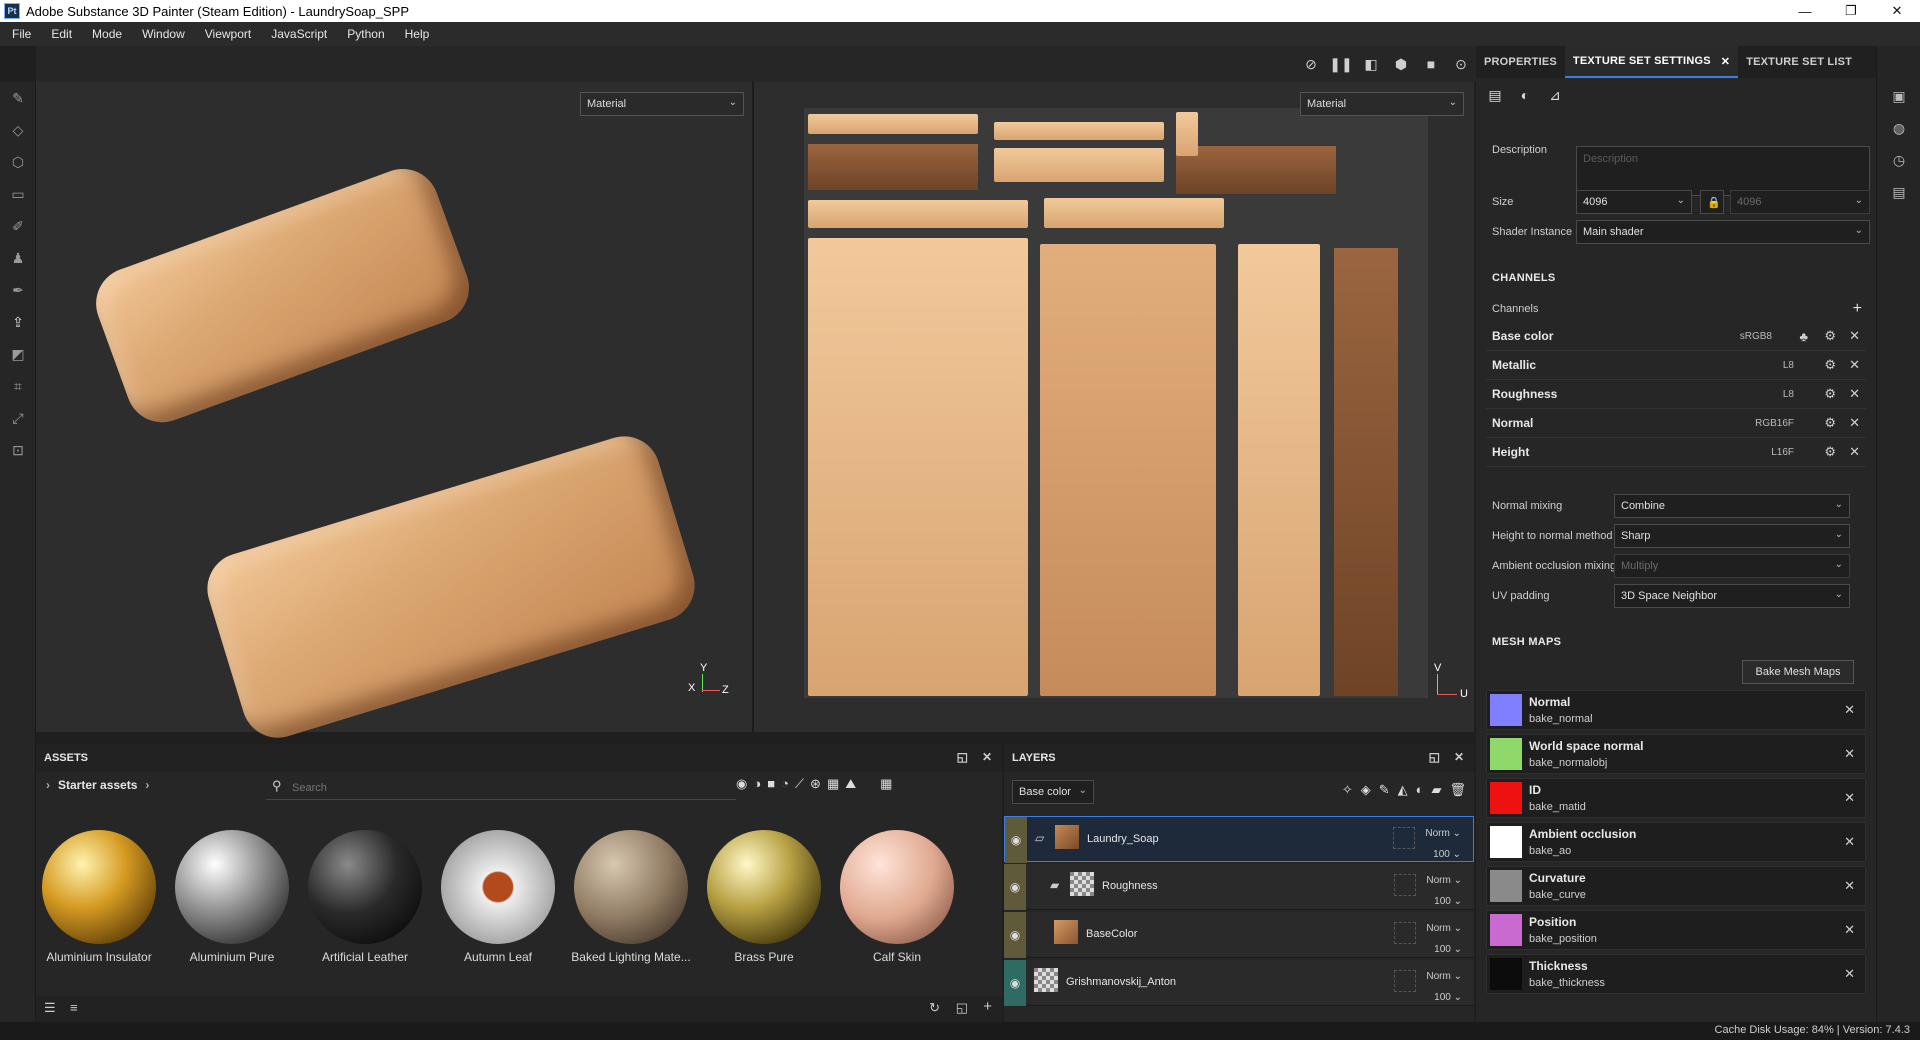 The width and height of the screenshot is (1920, 1040). Describe the element at coordinates (1676, 886) in the screenshot. I see `mesh-map-row: Curvature bake_curve ✕` at that location.